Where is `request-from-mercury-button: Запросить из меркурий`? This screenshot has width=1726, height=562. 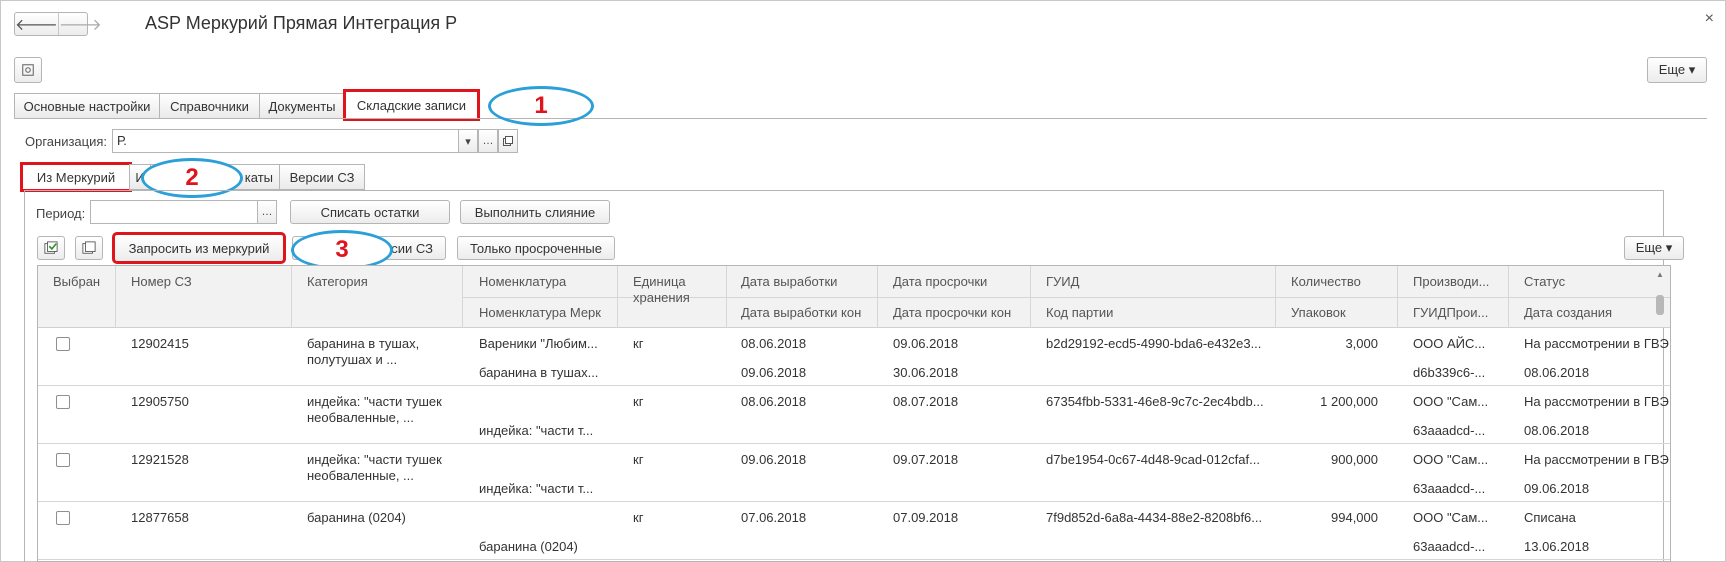
request-from-mercury-button: Запросить из меркурий is located at coordinates (199, 248).